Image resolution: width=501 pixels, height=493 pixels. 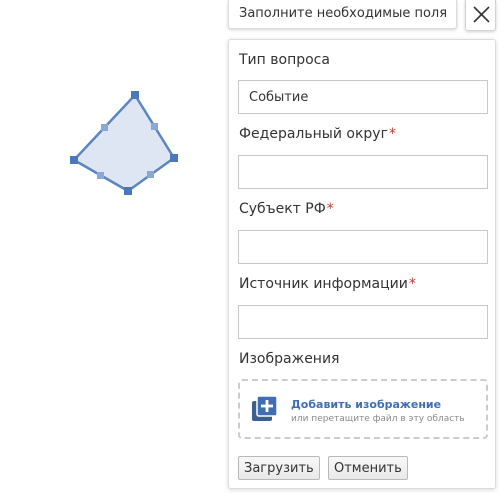 What do you see at coordinates (317, 134) in the screenshot?
I see `federal-district-label: Федеральный округ*` at bounding box center [317, 134].